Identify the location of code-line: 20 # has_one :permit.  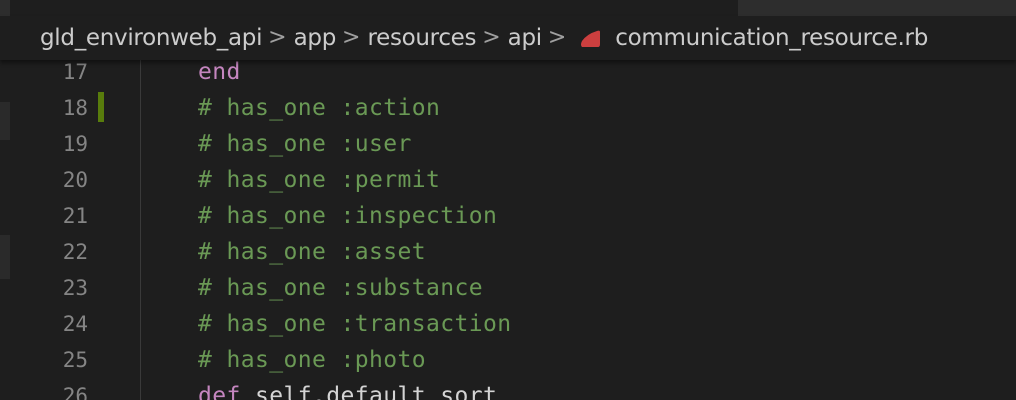
(508, 180).